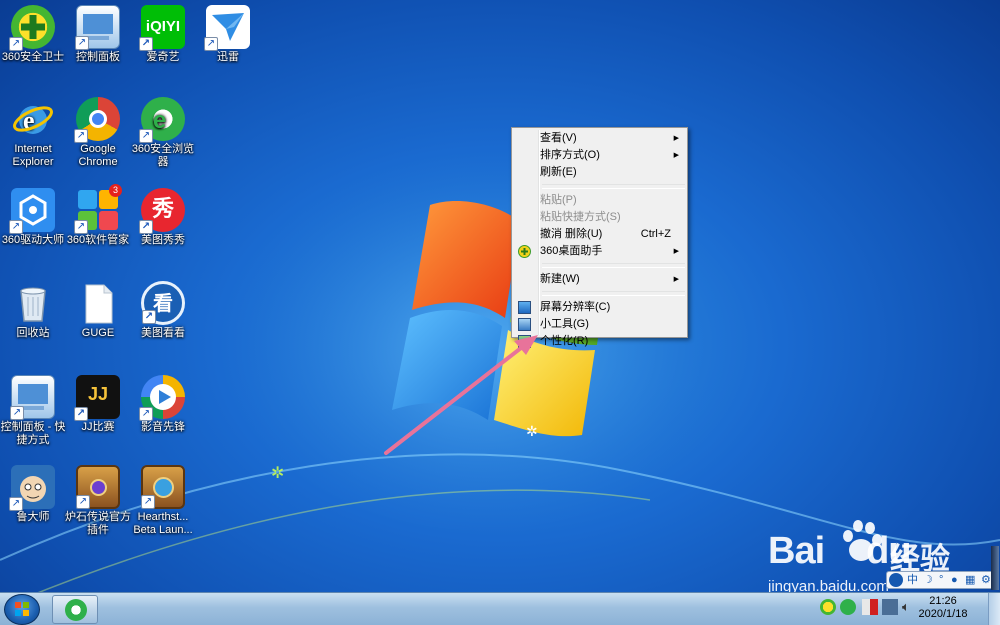 The width and height of the screenshot is (1000, 625). What do you see at coordinates (461, 395) in the screenshot?
I see `annotation-arrow` at bounding box center [461, 395].